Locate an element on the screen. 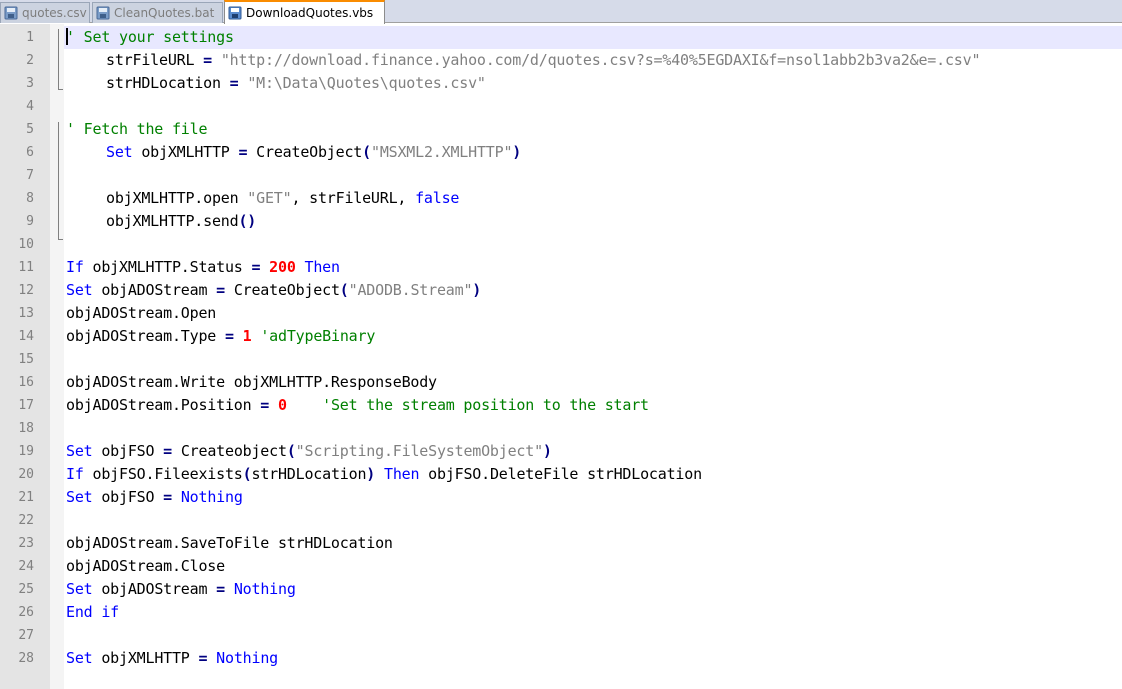 The height and width of the screenshot is (689, 1122). code-line: 27 is located at coordinates (561, 635).